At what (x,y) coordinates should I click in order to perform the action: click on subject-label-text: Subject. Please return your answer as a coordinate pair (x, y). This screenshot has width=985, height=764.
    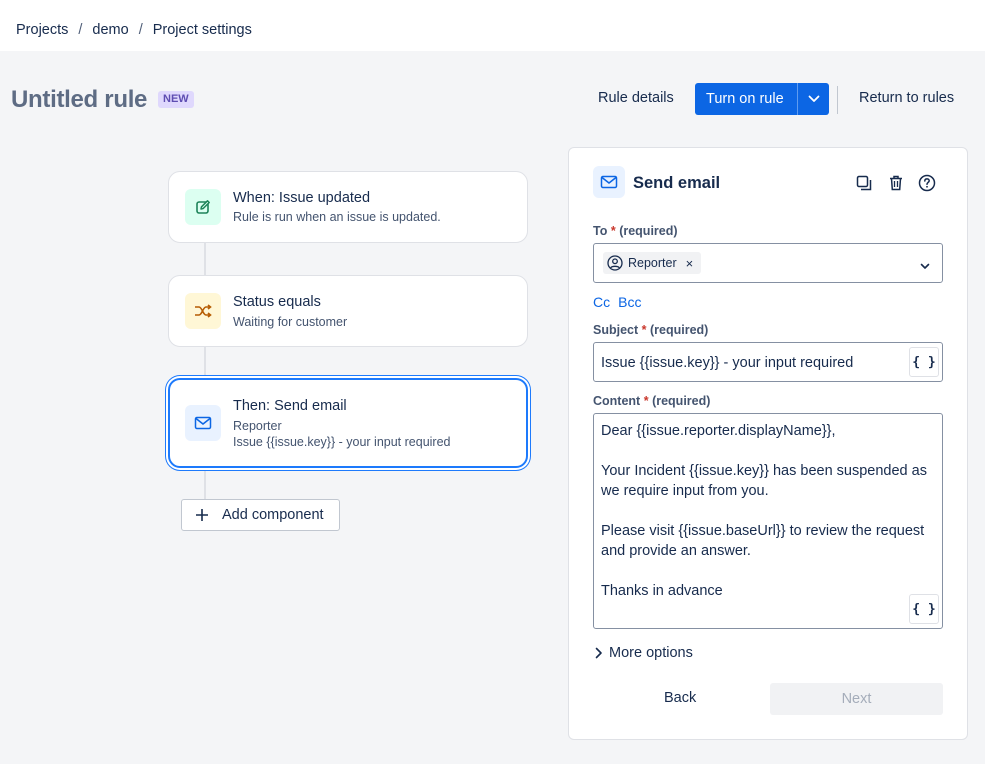
    Looking at the image, I should click on (616, 330).